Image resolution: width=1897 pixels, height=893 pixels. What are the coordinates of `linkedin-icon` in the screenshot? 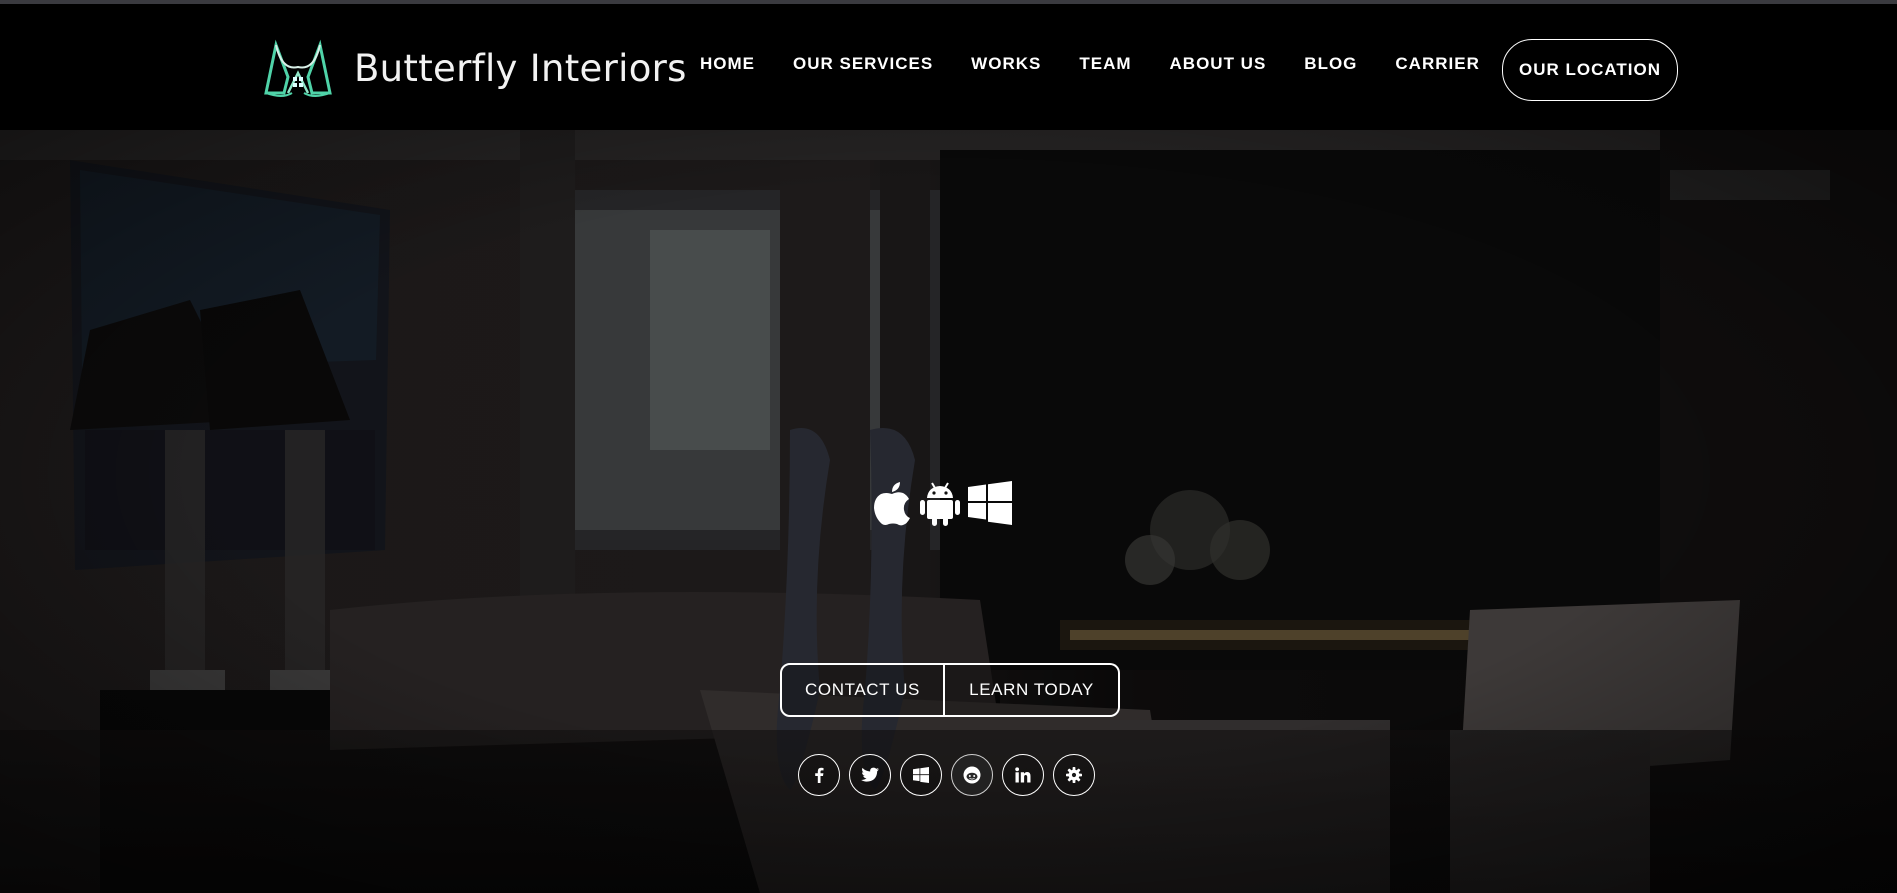 It's located at (1023, 775).